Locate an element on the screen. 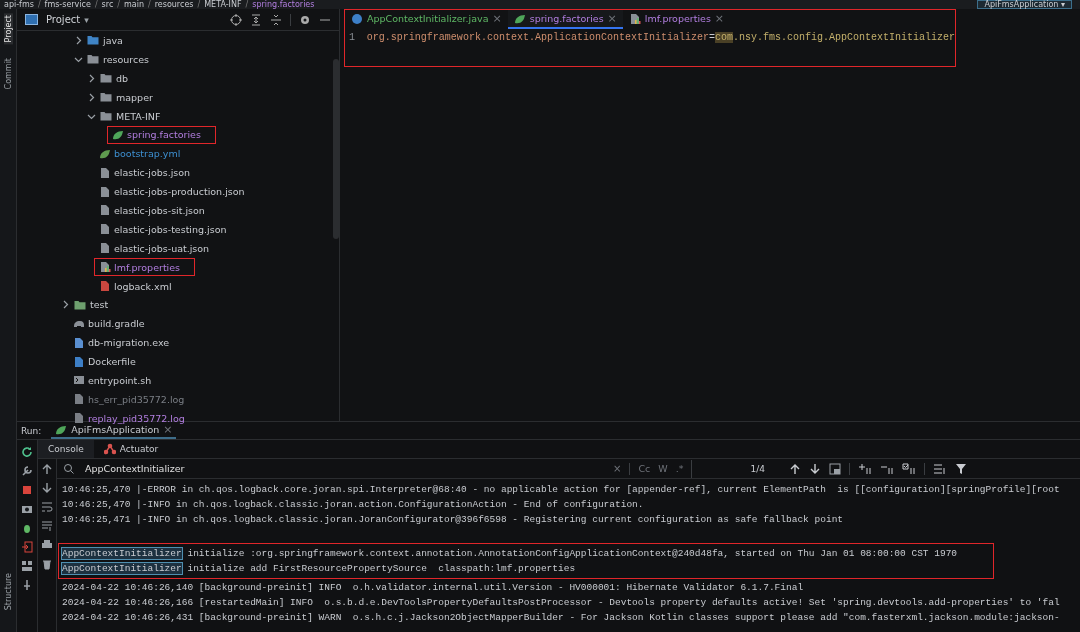 This screenshot has width=1080, height=632. log-line: 10:46:25,470 |-ERROR in ch.qos.logback.core.joran.spi.Interpreter@68:40 - no applicable action for [appender-ref], current ElementPath is [[configuration][springProfile][root is located at coordinates (561, 489).